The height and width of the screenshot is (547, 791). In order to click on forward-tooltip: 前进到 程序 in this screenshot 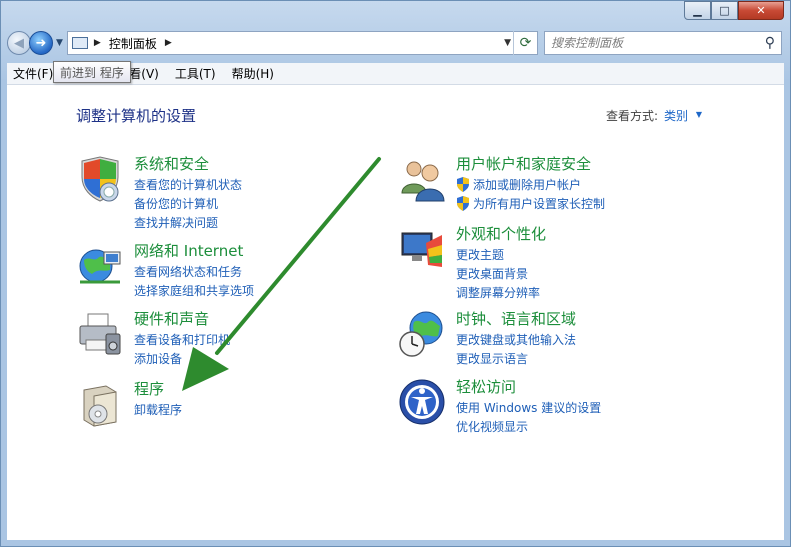, I will do `click(92, 72)`.